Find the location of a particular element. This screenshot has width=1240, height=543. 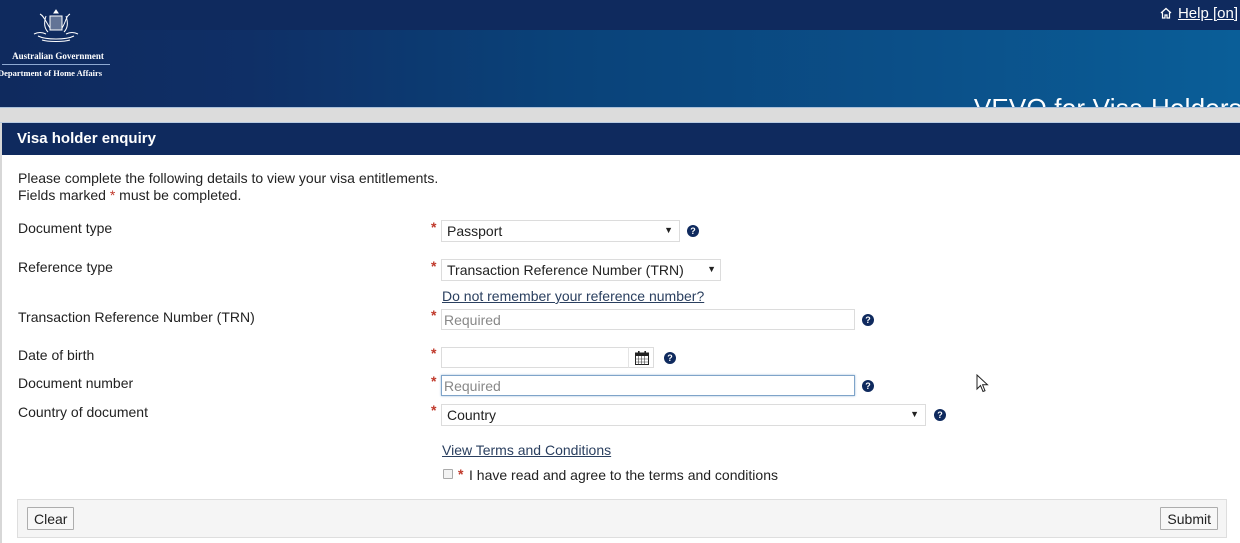

logo-divider is located at coordinates (56, 64).